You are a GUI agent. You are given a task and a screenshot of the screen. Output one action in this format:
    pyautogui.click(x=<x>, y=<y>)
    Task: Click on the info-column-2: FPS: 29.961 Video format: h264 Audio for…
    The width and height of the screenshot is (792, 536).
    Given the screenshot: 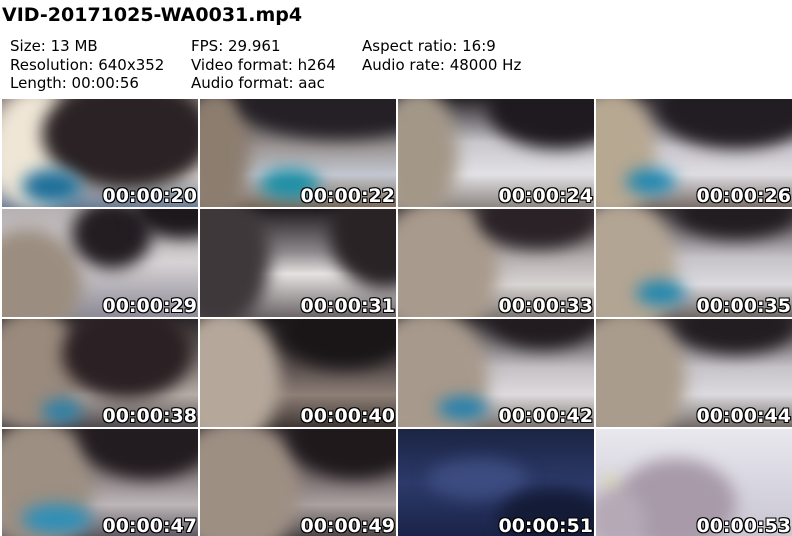 What is the action you would take?
    pyautogui.click(x=263, y=65)
    